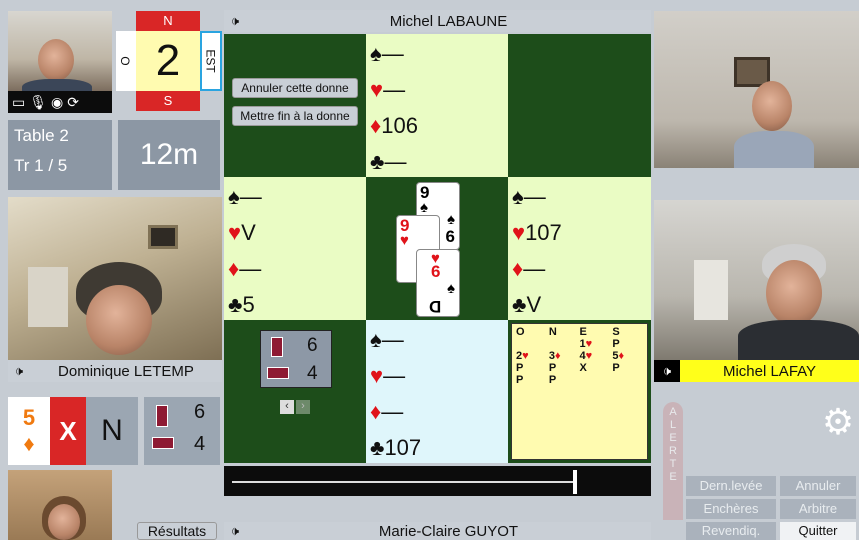 The width and height of the screenshot is (859, 540). What do you see at coordinates (38, 102) in the screenshot?
I see `mic-icon: 🎙` at bounding box center [38, 102].